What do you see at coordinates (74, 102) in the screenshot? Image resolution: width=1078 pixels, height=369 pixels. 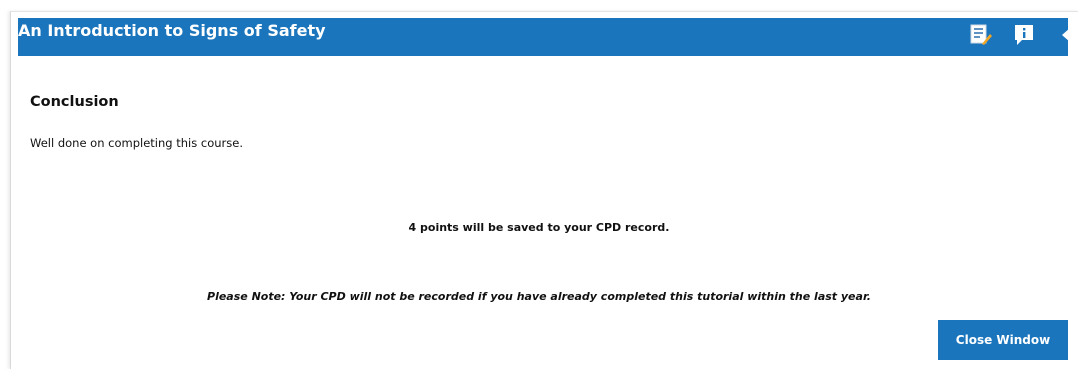 I see `page-heading: Conclusion` at bounding box center [74, 102].